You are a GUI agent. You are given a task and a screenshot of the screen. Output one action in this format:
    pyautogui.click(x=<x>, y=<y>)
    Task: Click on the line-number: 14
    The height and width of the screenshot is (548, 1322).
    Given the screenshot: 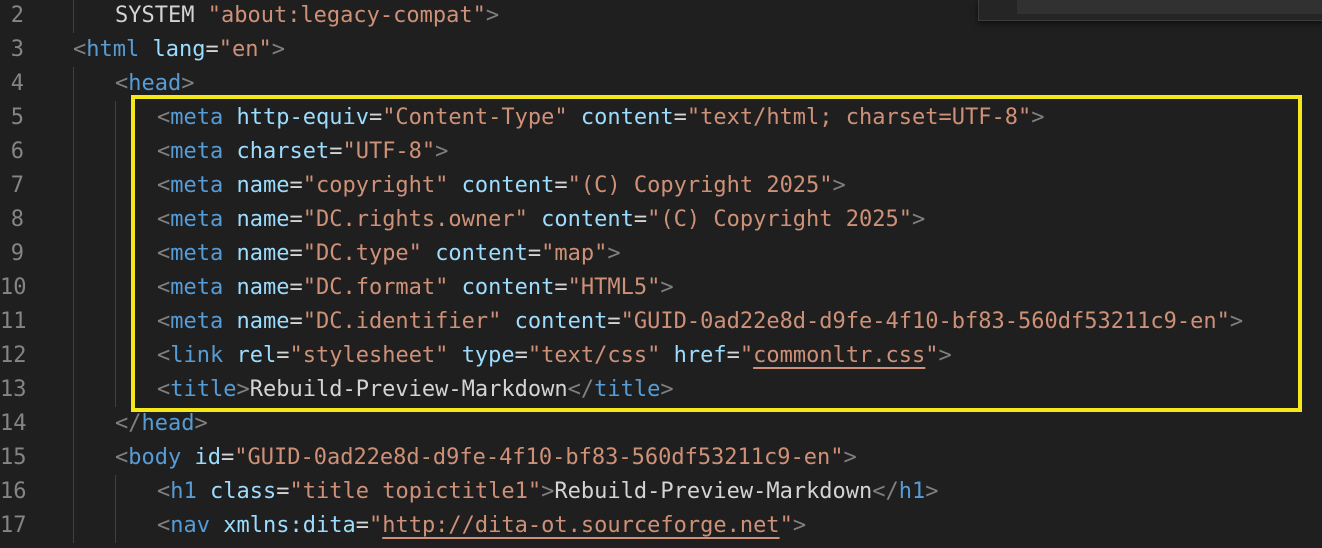 What is the action you would take?
    pyautogui.click(x=13, y=423)
    